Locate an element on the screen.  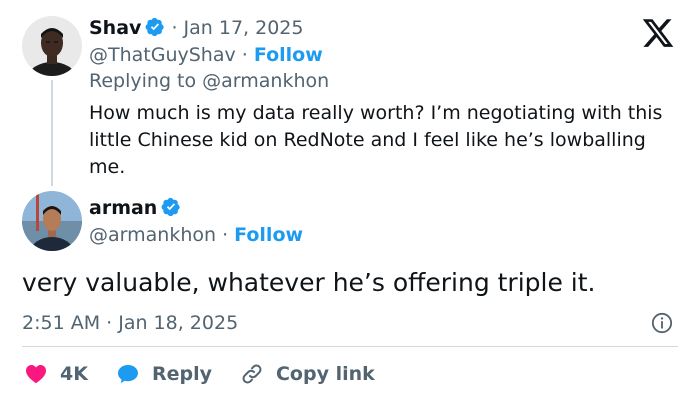
like-count: 4K is located at coordinates (74, 374).